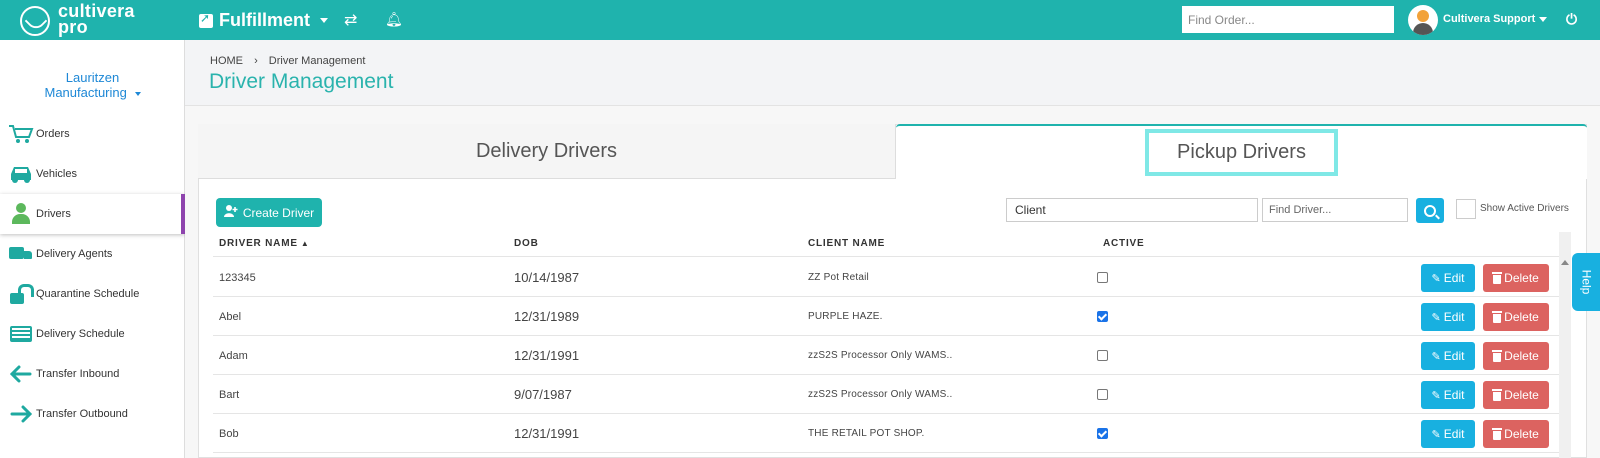 The image size is (1600, 458). Describe the element at coordinates (92, 334) in the screenshot. I see `sidebar-item-delivery-schedule: Delivery Schedule` at that location.